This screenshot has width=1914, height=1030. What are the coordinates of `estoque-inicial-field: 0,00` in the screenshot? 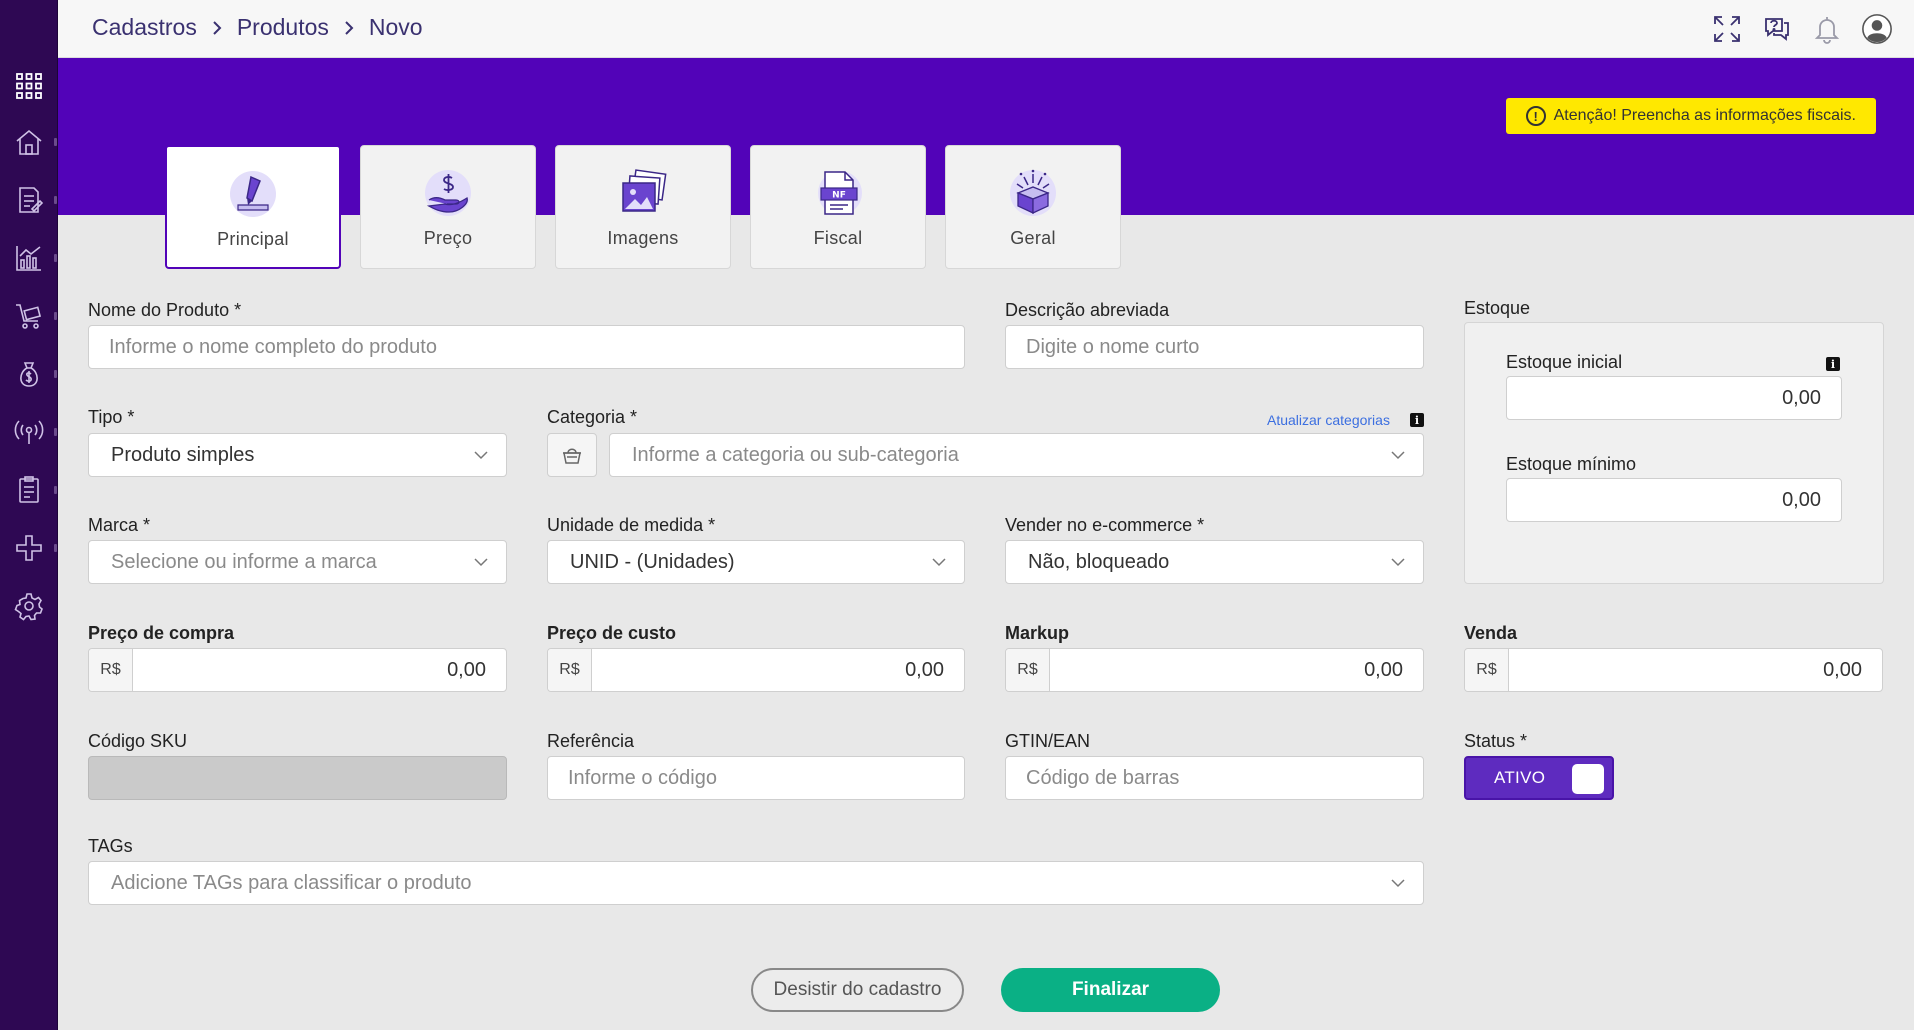 It's located at (1674, 398).